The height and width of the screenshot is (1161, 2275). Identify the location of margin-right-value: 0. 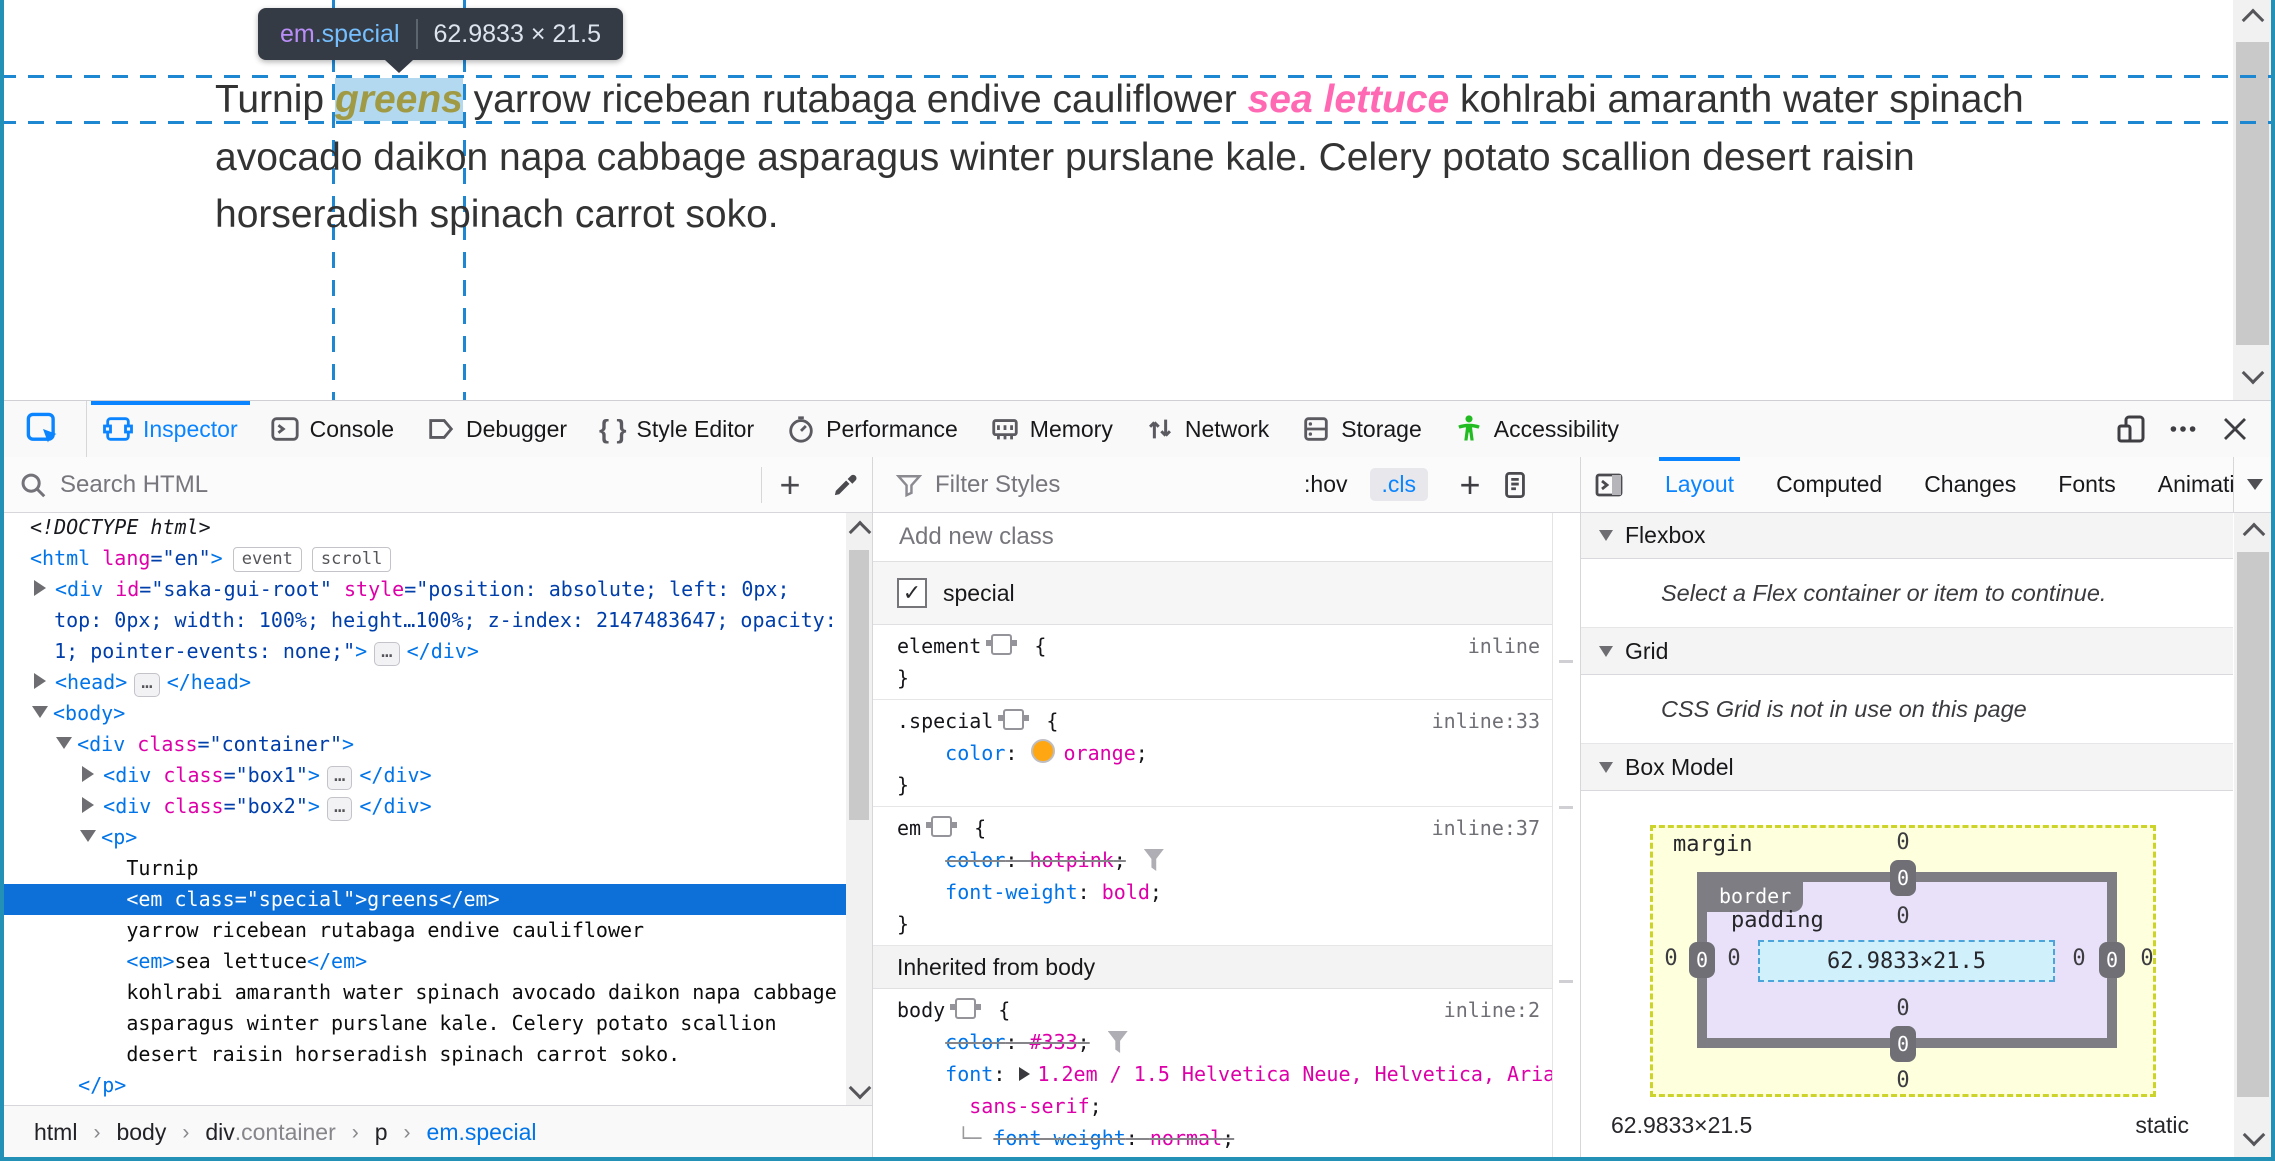
(2146, 958).